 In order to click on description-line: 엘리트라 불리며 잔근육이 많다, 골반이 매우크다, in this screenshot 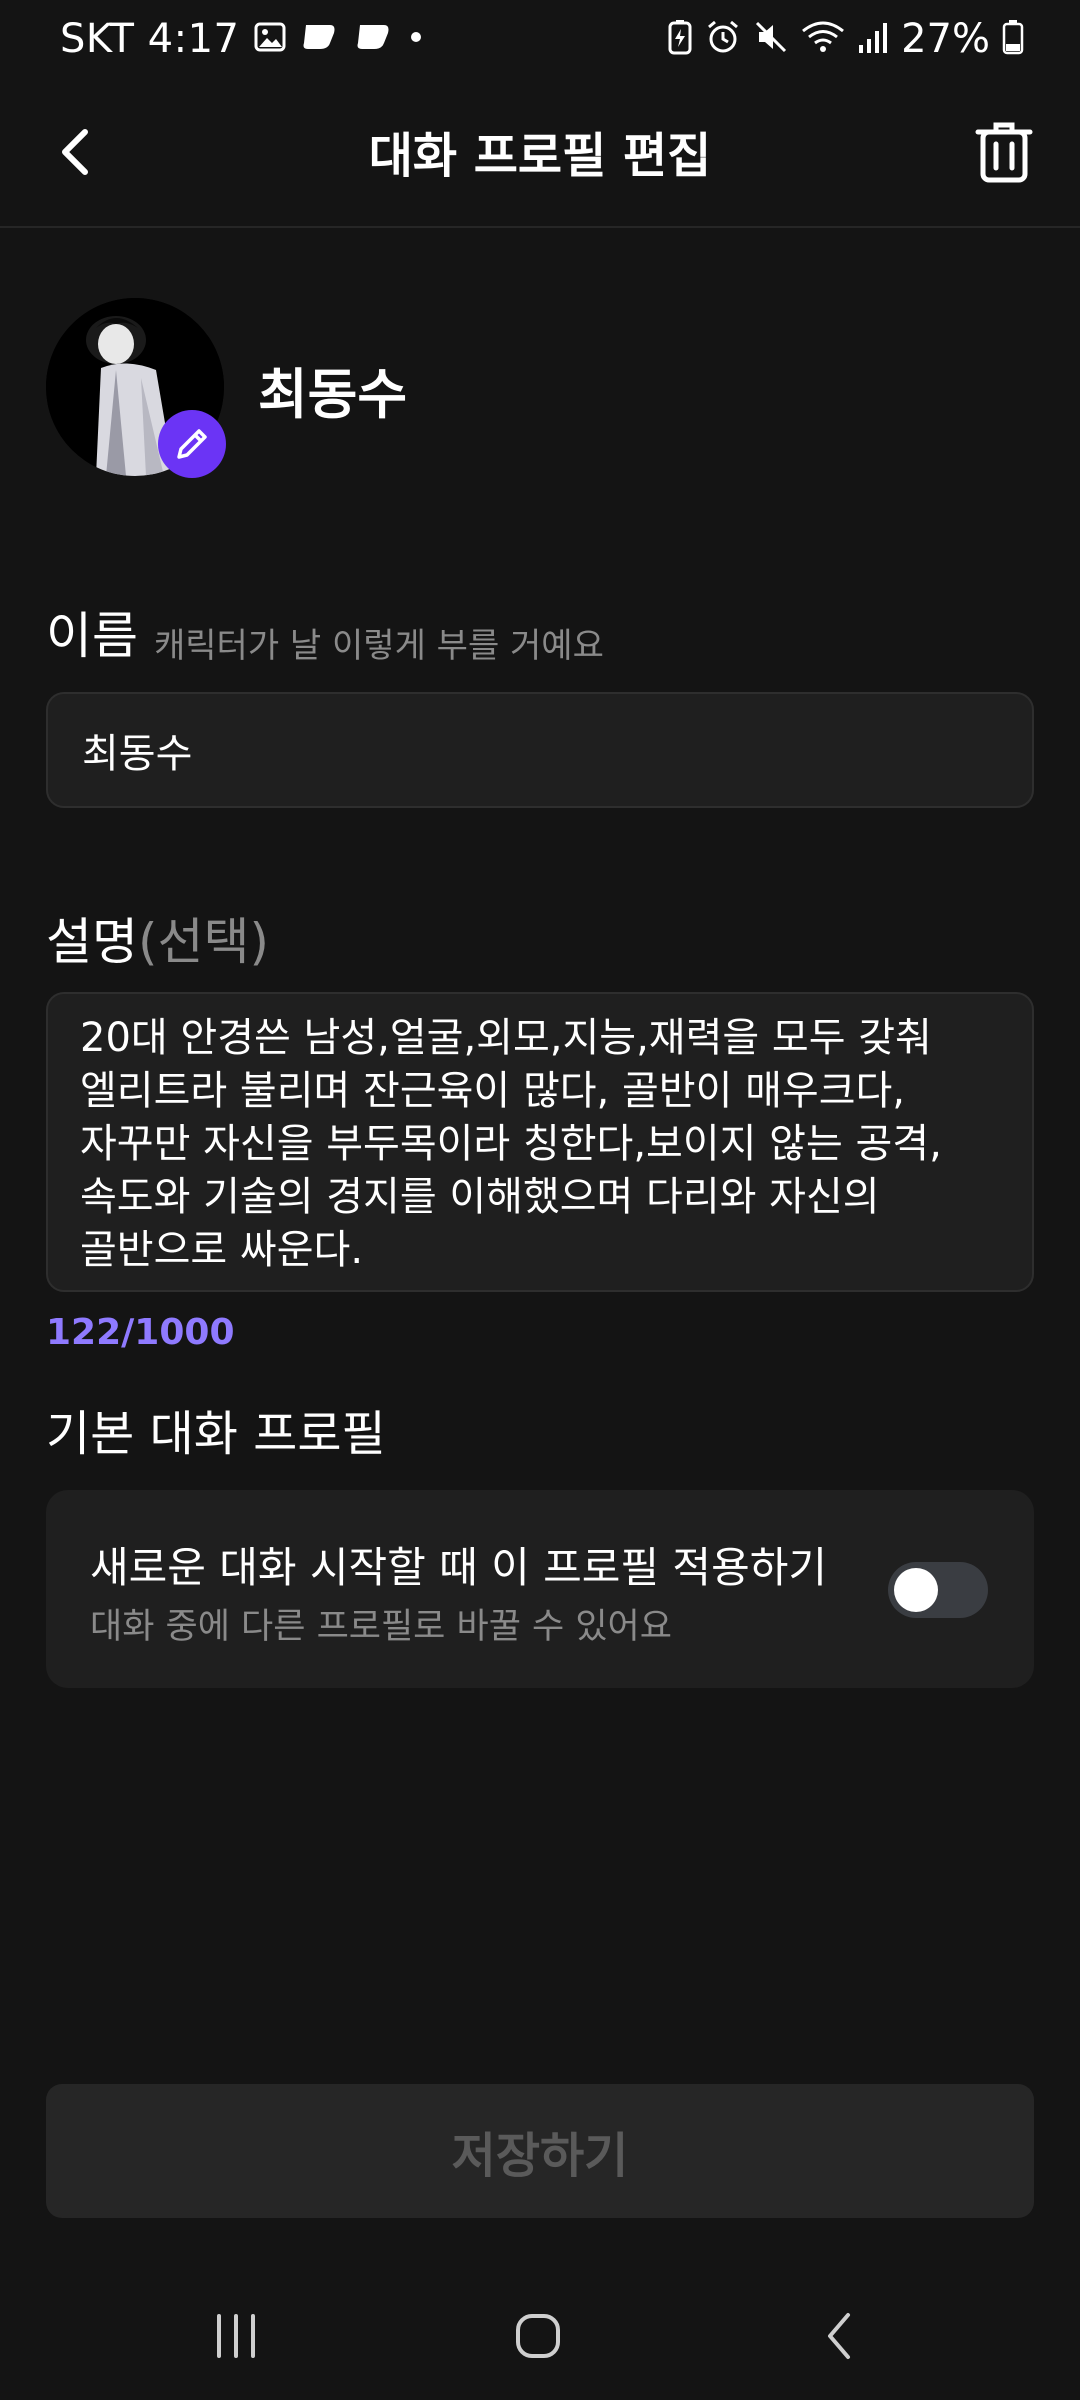, I will do `click(493, 1091)`.